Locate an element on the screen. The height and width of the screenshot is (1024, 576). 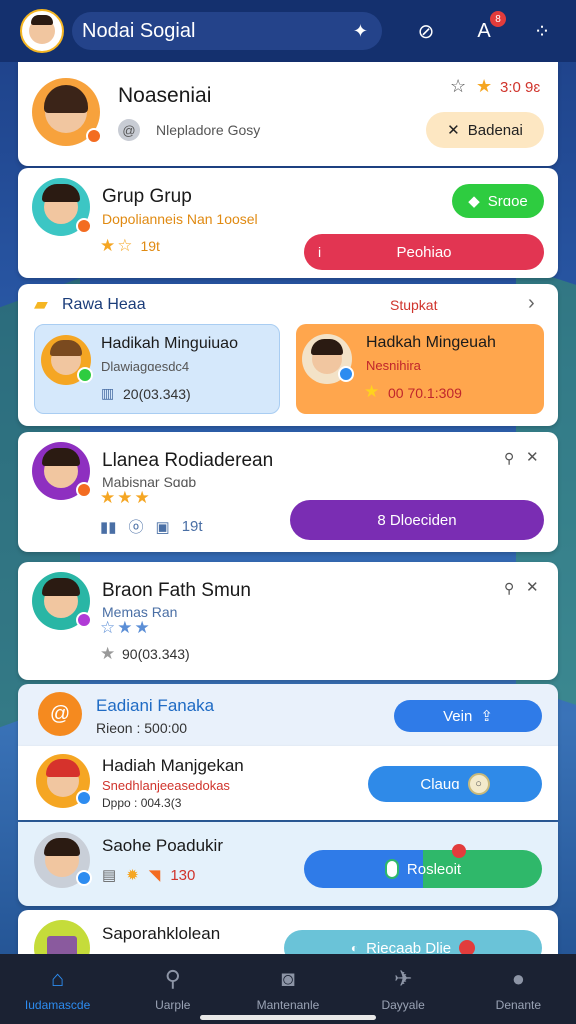
notification-badge: 8 is located at coordinates (498, 19).